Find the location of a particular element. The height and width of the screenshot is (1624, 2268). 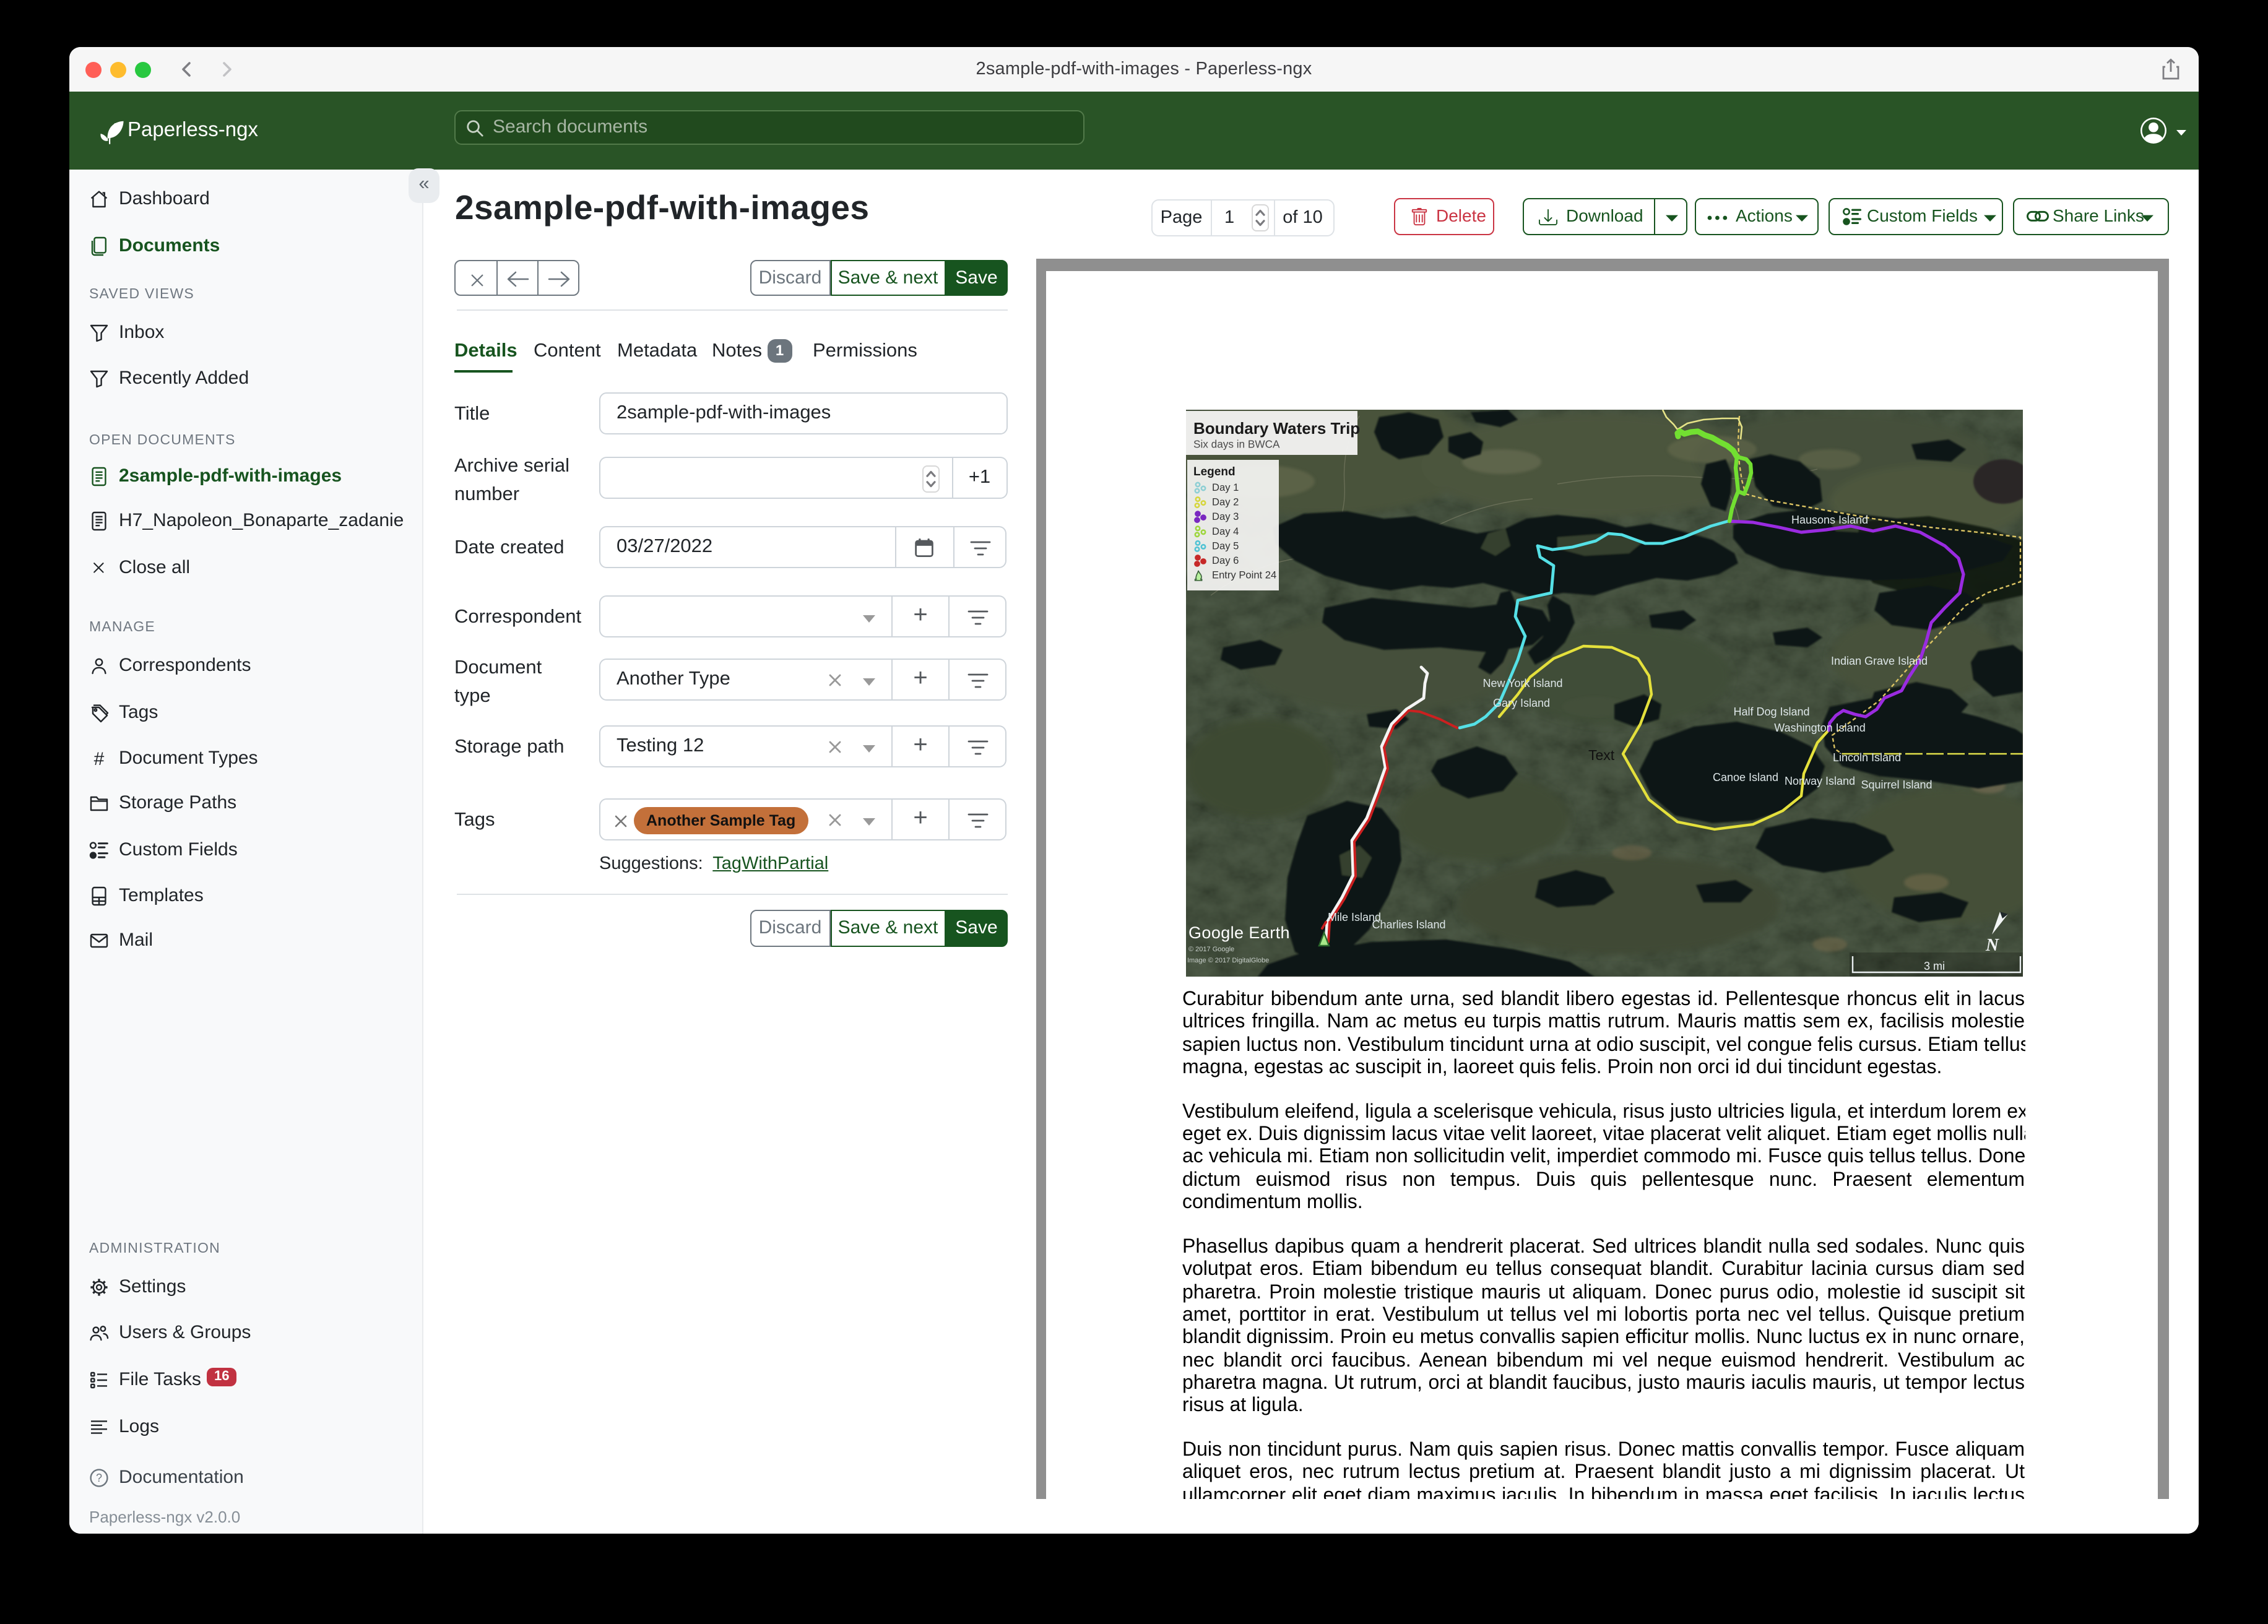

svg-text: Washington Island is located at coordinates (1818, 727).